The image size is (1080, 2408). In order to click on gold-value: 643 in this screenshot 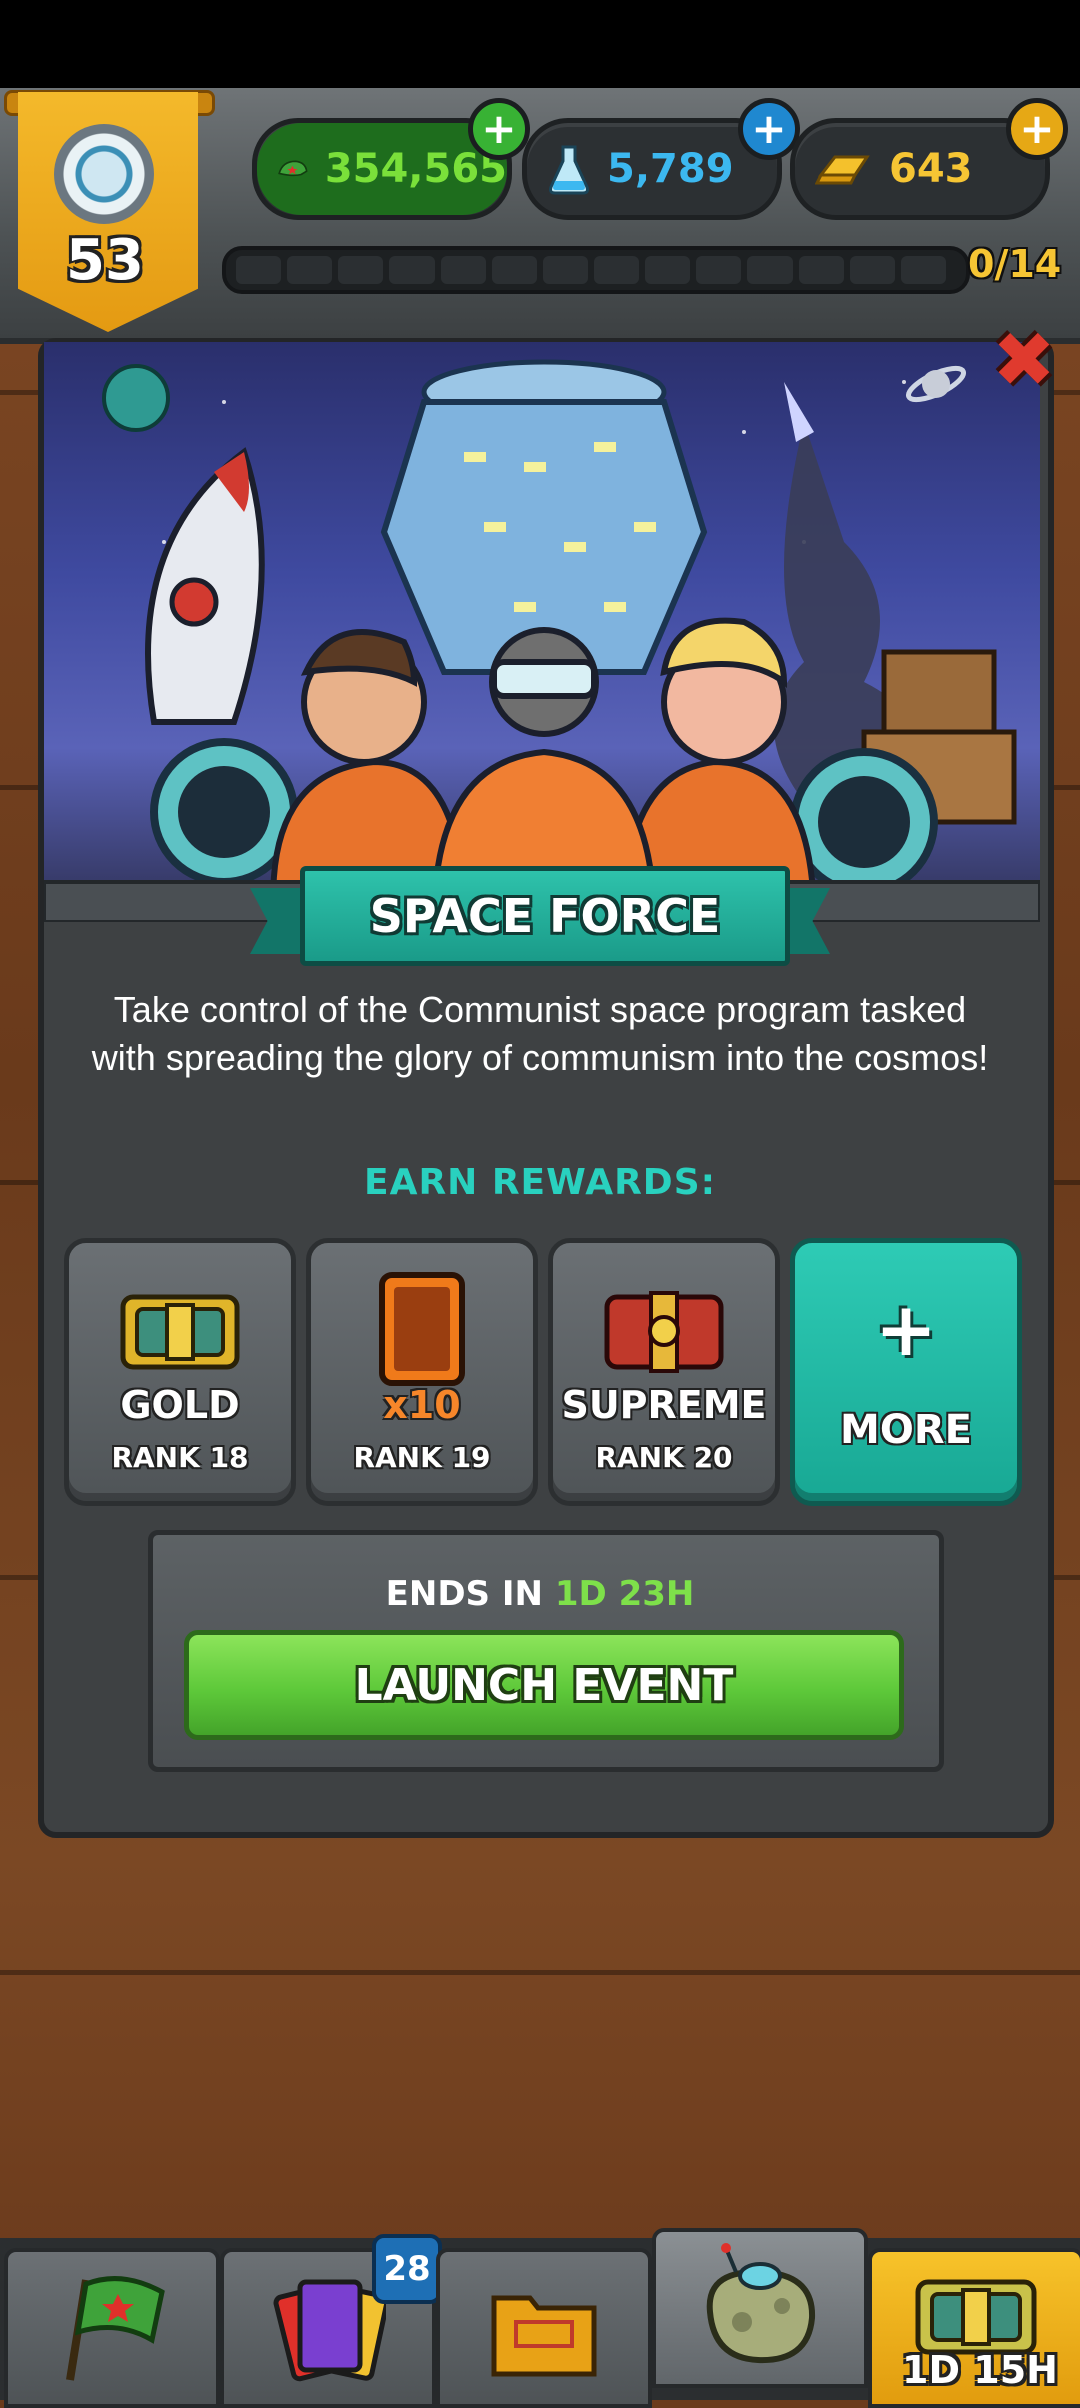, I will do `click(931, 169)`.